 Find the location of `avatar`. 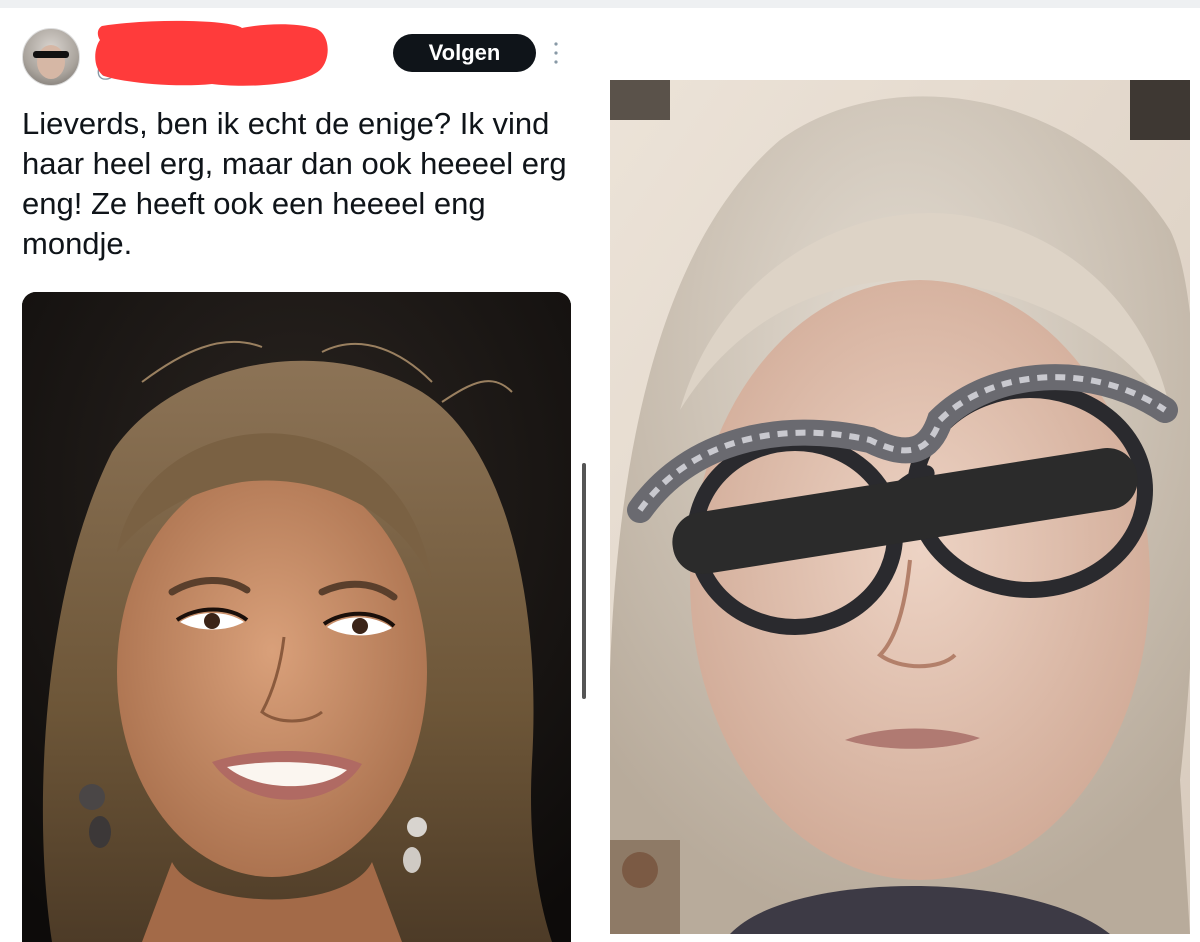

avatar is located at coordinates (51, 57).